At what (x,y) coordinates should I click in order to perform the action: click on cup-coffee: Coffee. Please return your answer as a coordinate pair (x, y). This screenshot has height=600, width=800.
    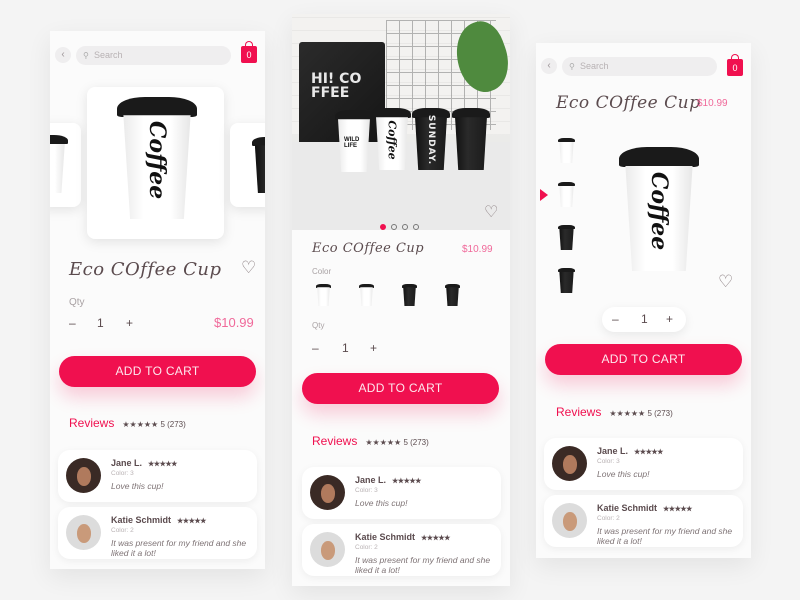
    Looking at the image, I should click on (392, 139).